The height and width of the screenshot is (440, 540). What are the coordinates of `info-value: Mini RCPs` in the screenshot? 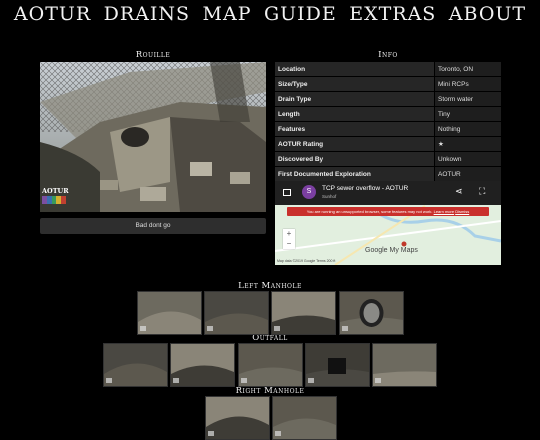 It's located at (467, 84).